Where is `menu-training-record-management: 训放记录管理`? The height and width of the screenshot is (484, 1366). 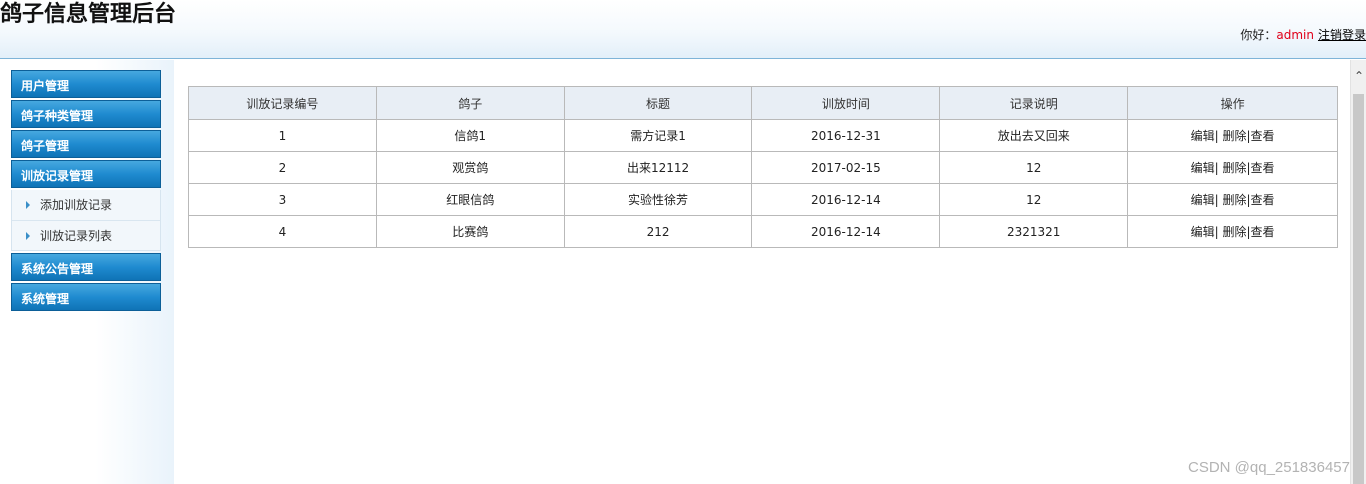
menu-training-record-management: 训放记录管理 is located at coordinates (86, 174).